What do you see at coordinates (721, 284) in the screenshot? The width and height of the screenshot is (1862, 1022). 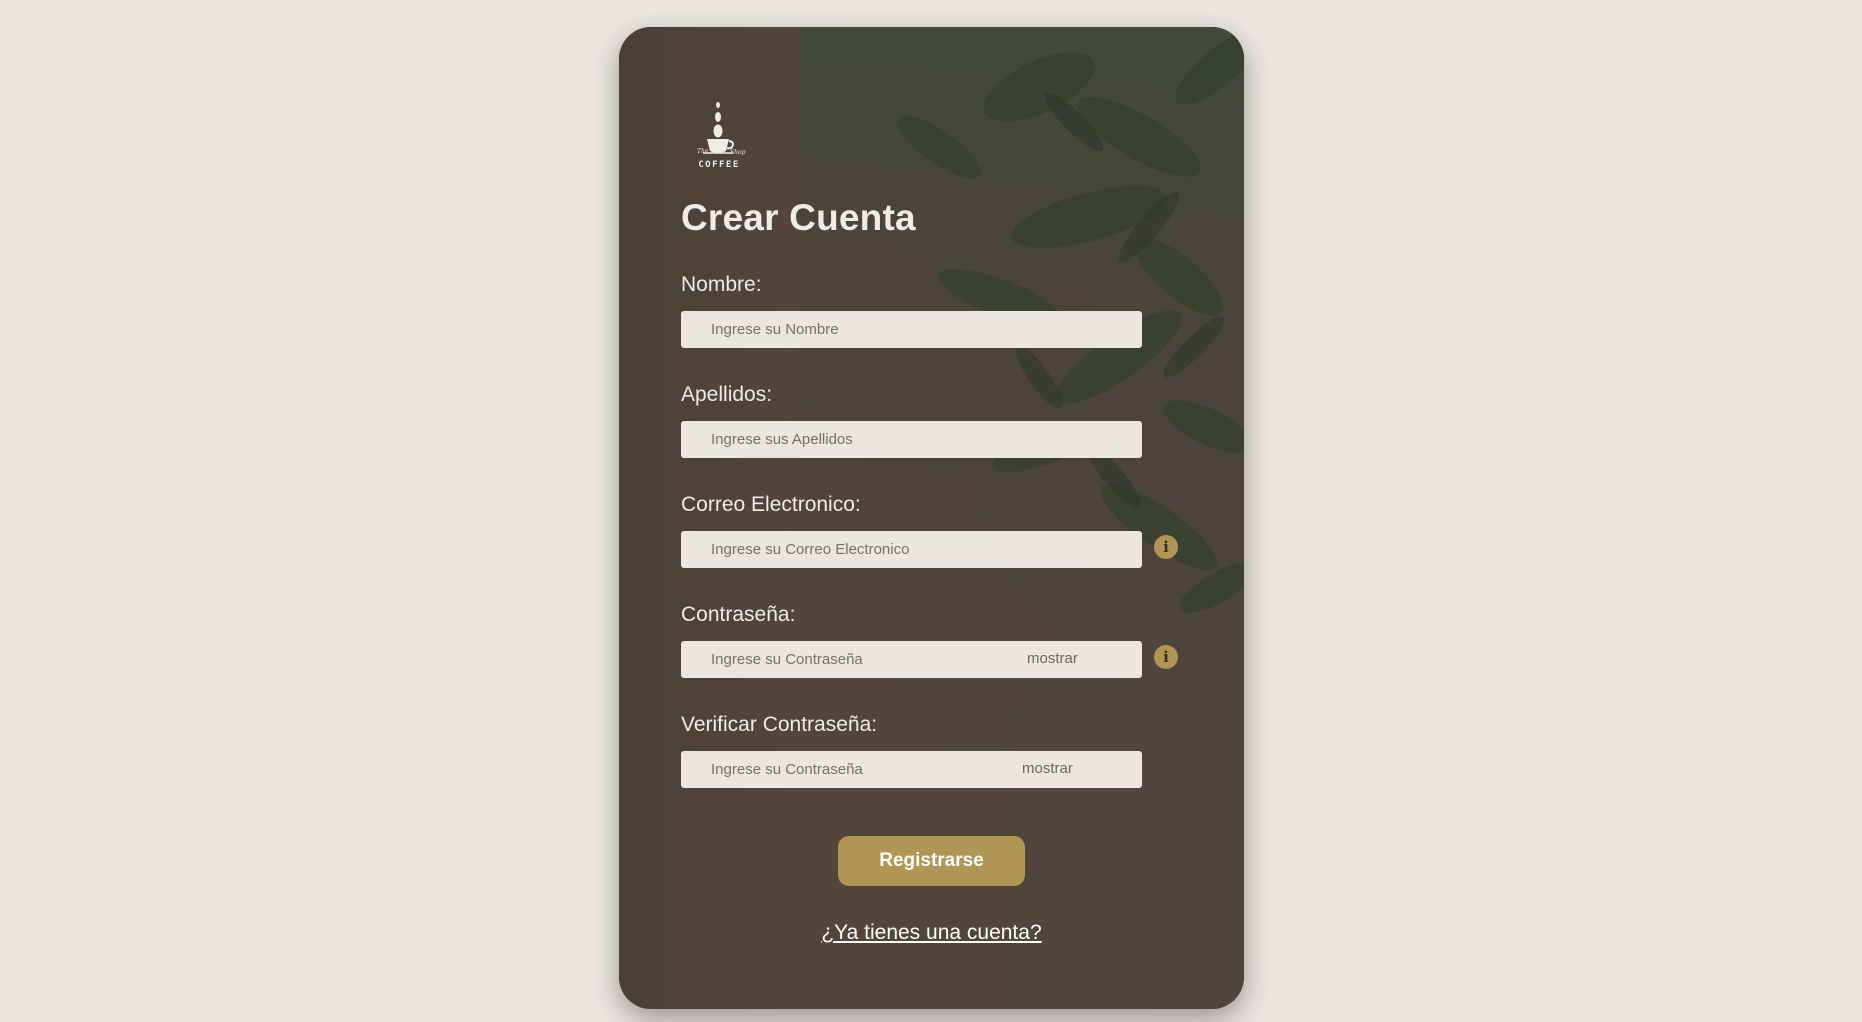 I see `nombre-label: Nombre:` at bounding box center [721, 284].